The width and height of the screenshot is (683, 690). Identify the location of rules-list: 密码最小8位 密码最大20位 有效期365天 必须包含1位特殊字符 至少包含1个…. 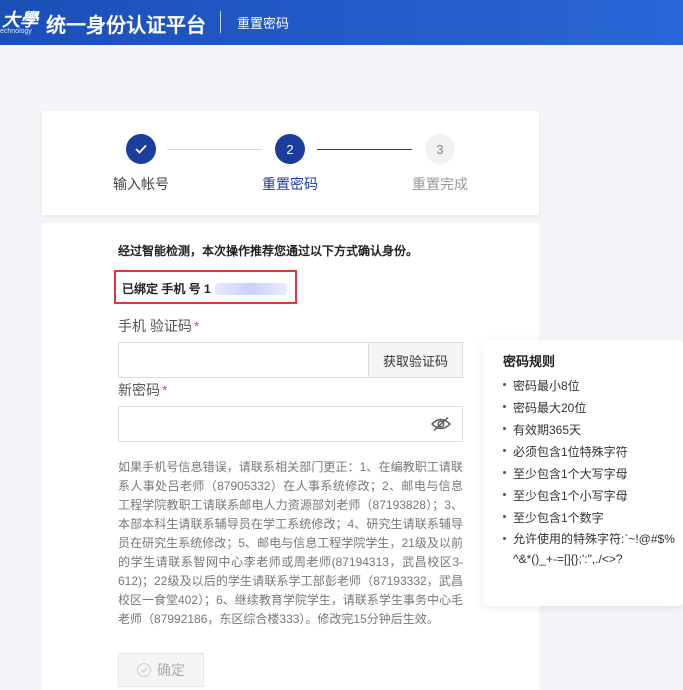
(591, 472).